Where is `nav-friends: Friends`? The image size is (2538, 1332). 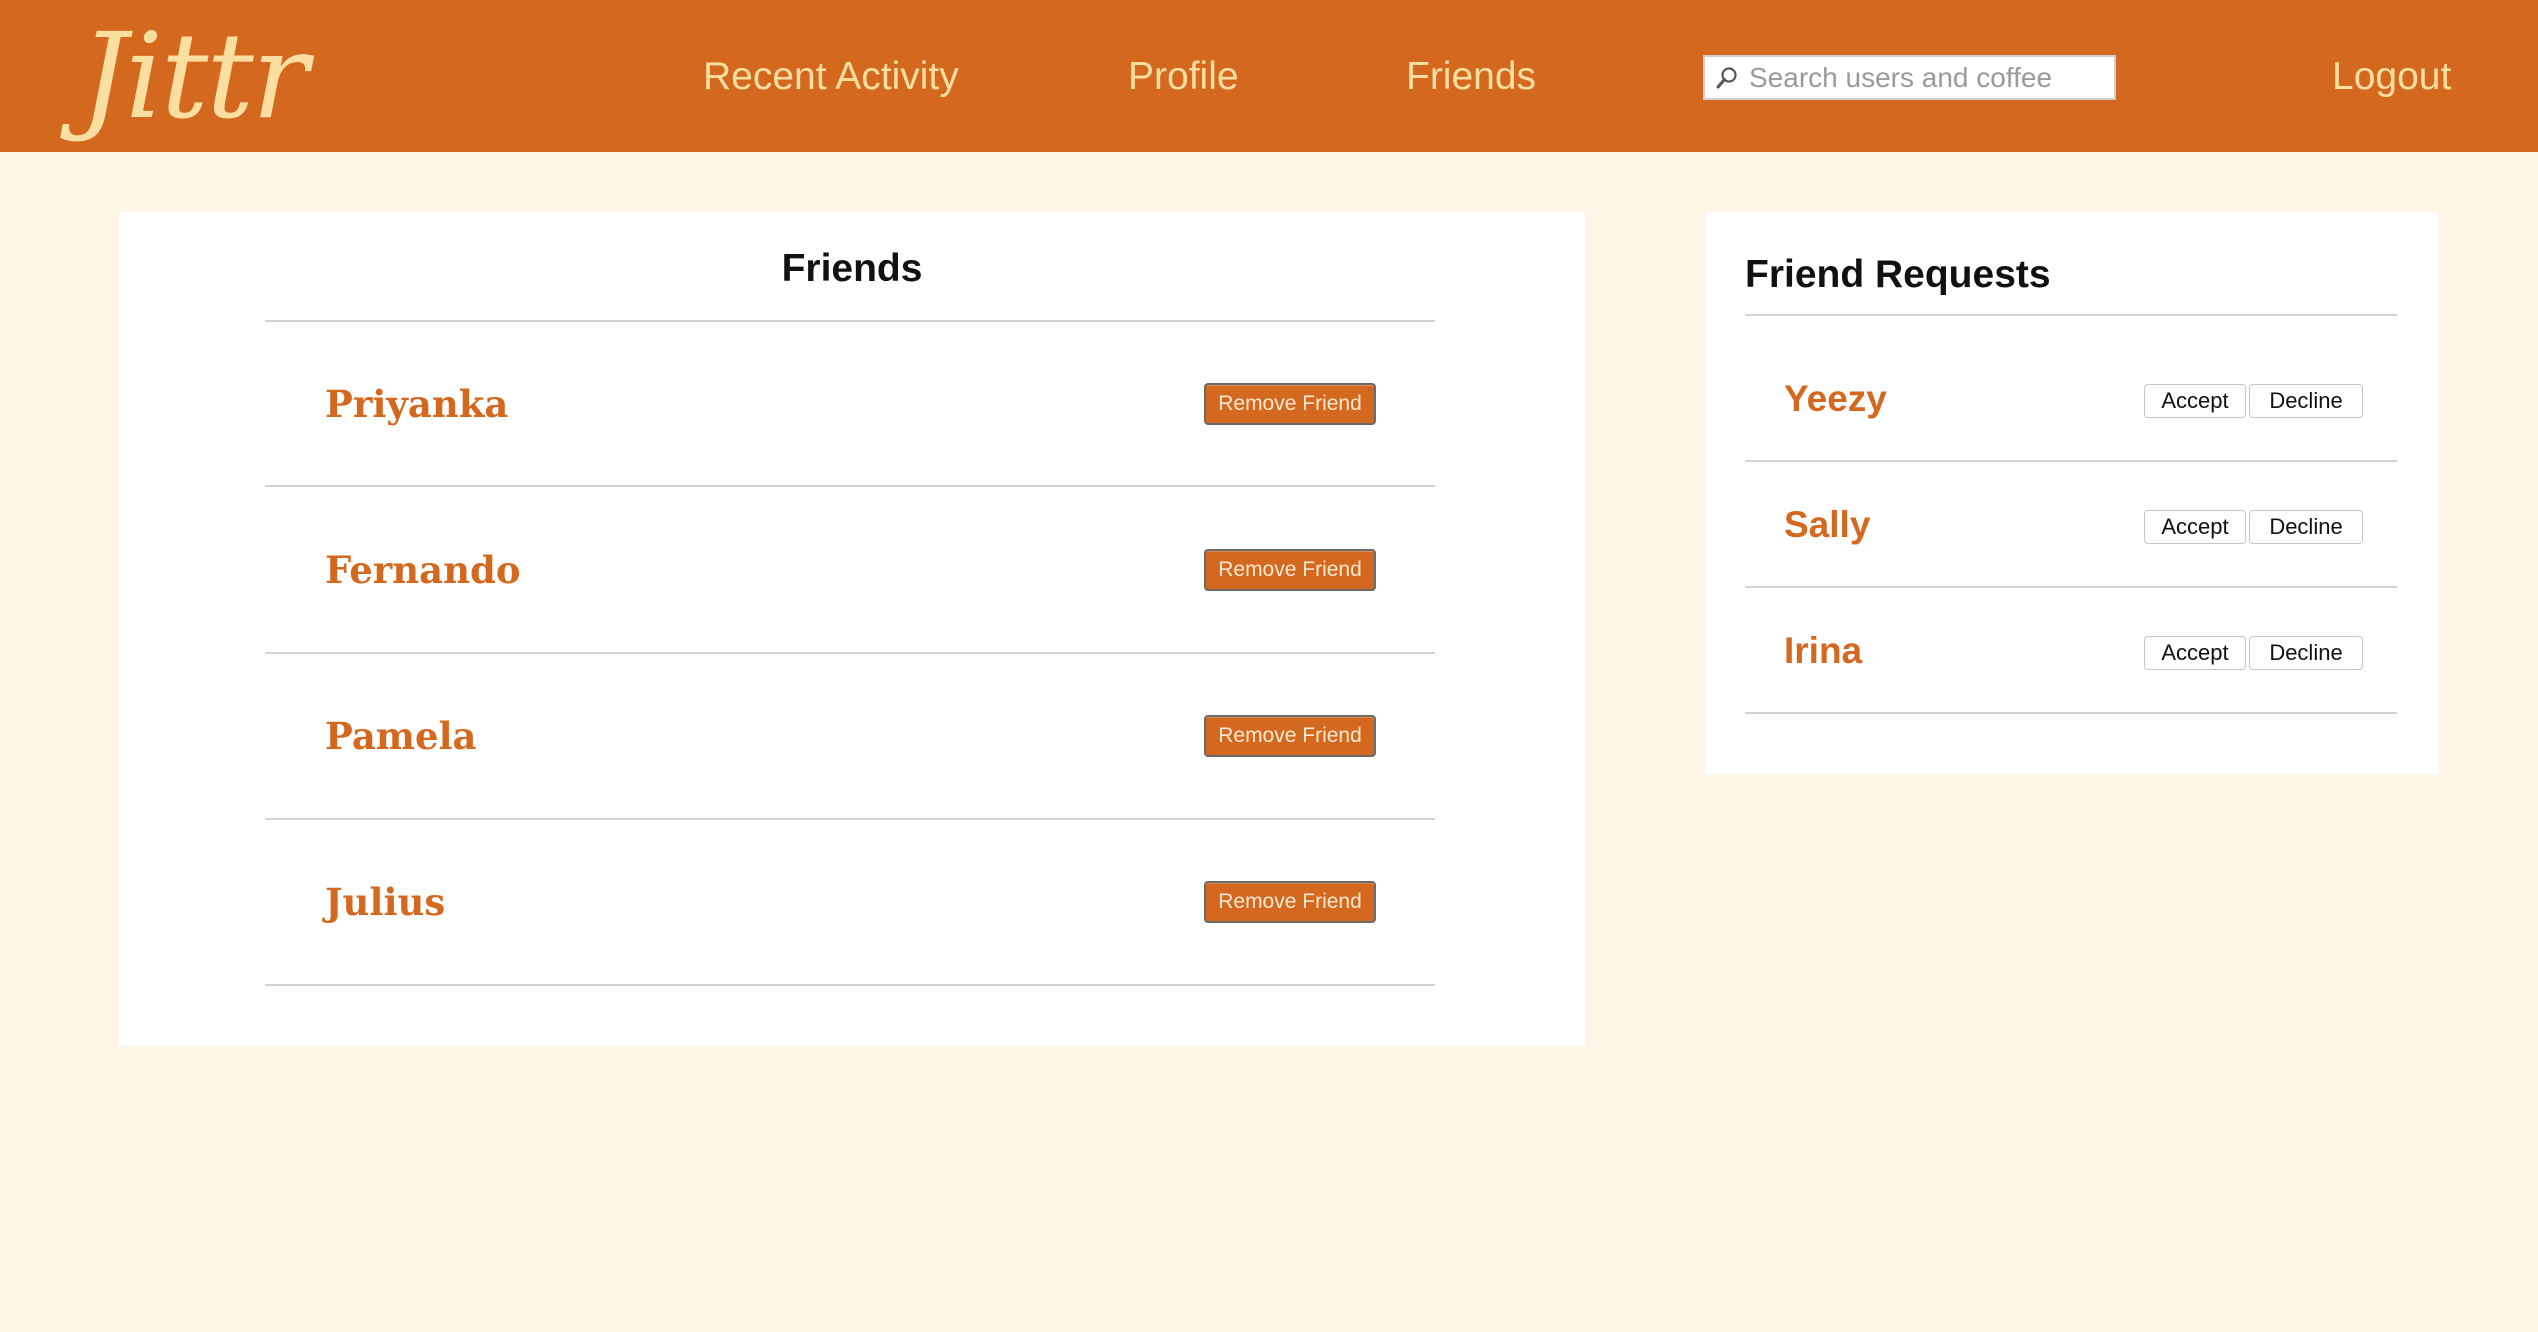
nav-friends: Friends is located at coordinates (1471, 77).